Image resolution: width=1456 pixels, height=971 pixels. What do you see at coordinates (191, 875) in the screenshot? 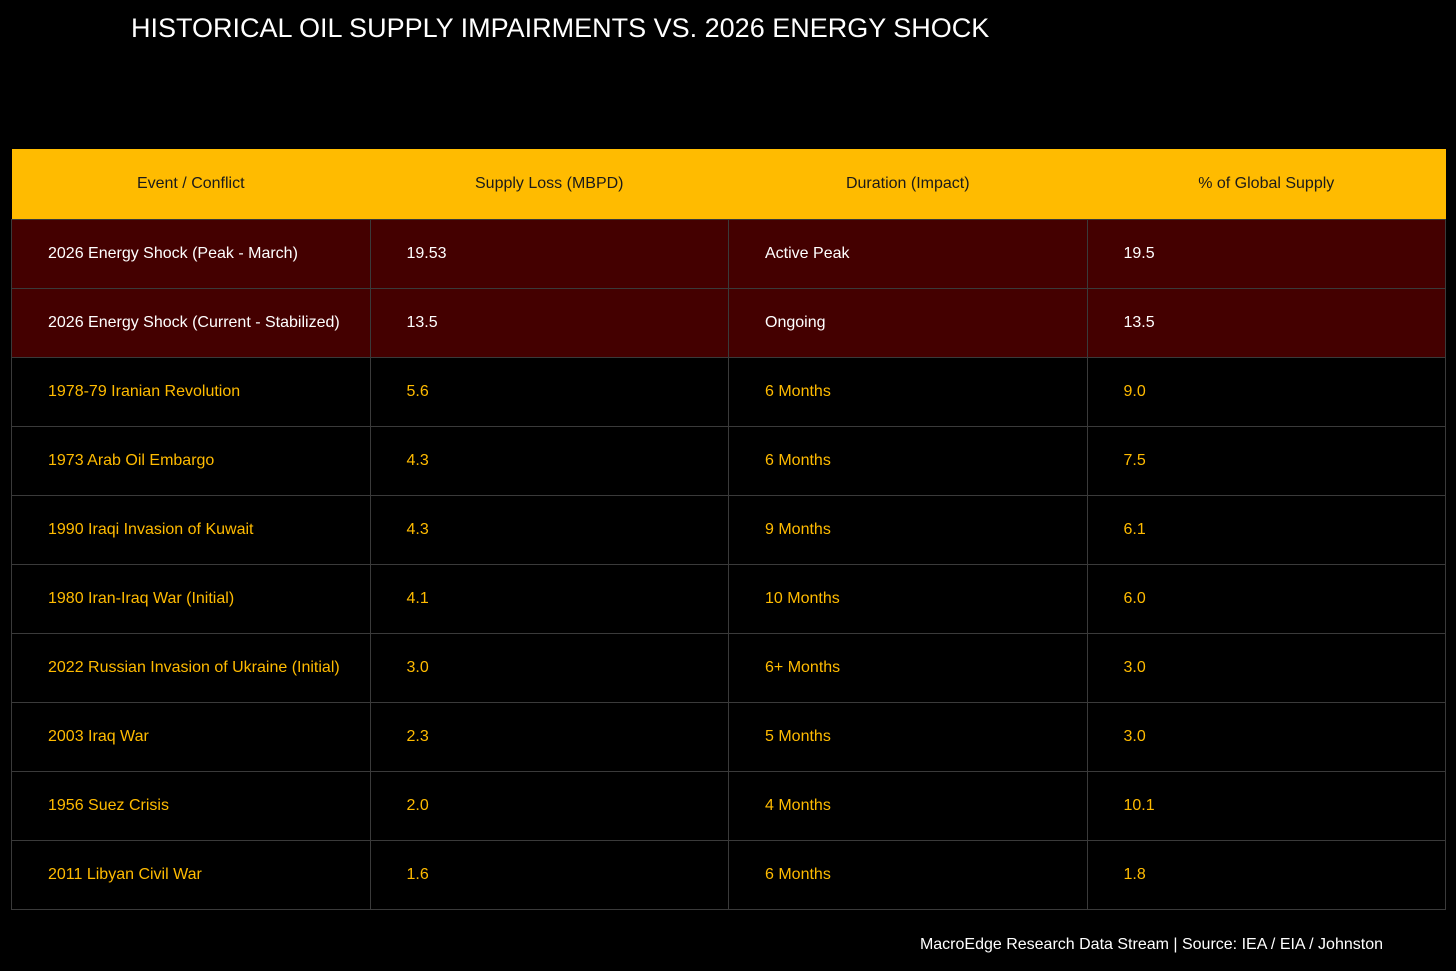
I see `cell-event: 2011 Libyan Civil War` at bounding box center [191, 875].